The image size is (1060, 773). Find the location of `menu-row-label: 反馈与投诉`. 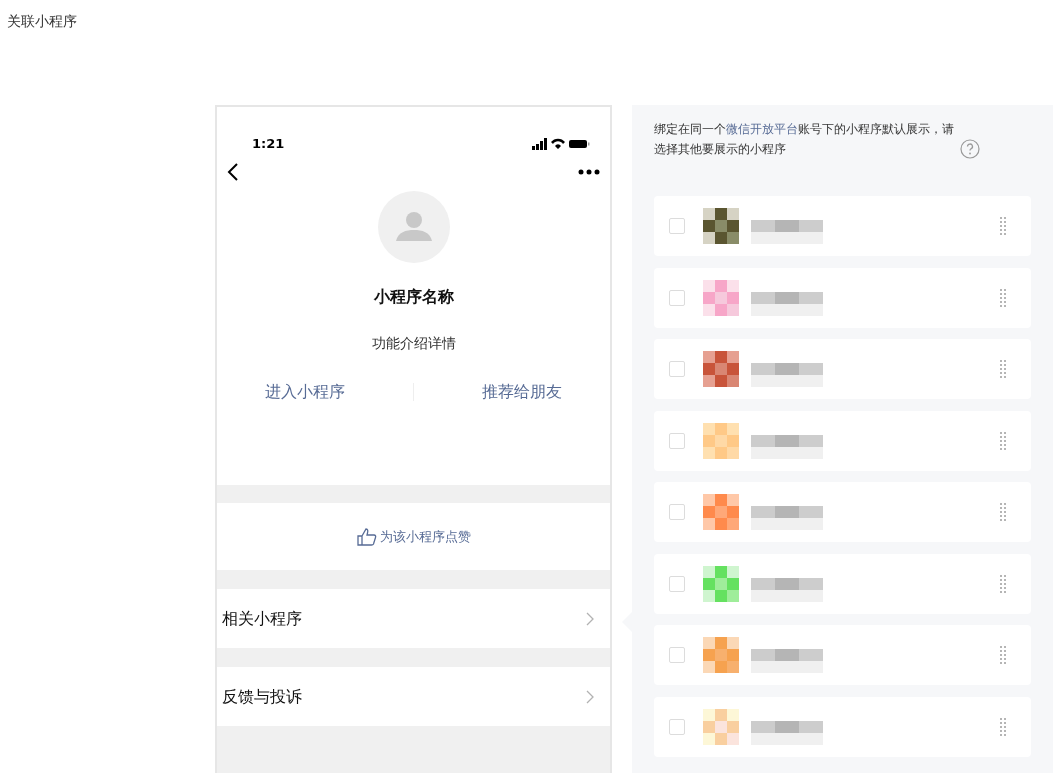

menu-row-label: 反馈与投诉 is located at coordinates (262, 696).